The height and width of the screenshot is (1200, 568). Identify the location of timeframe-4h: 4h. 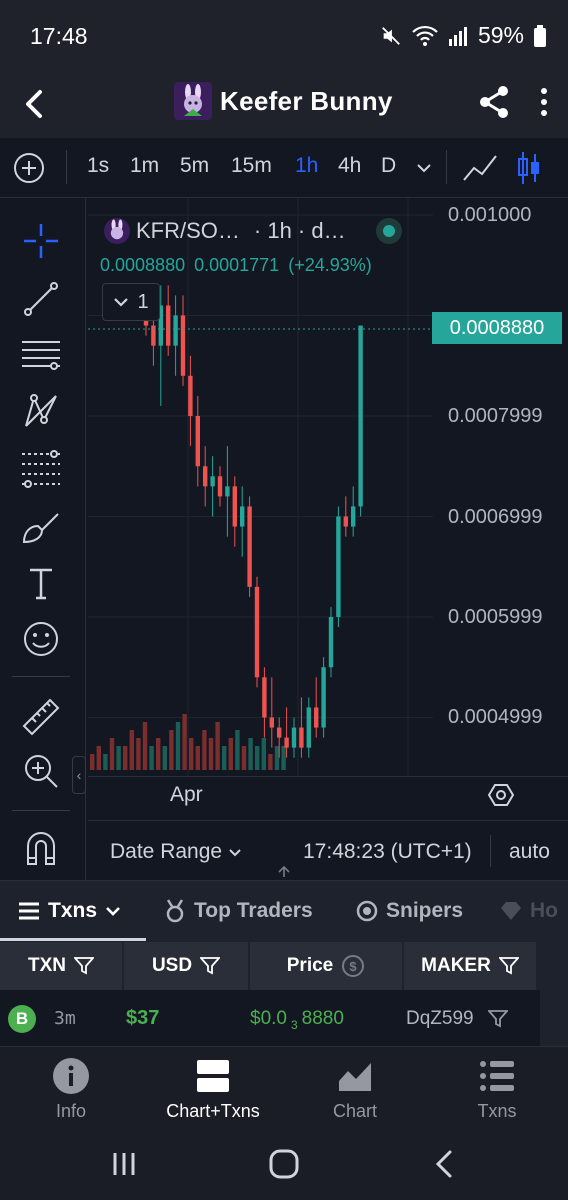
(349, 166).